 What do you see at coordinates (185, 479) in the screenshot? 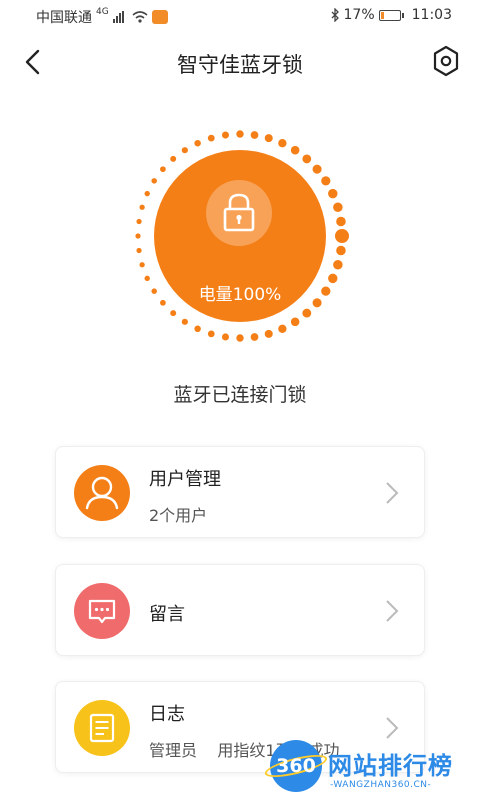
I see `card-title: 用户管理` at bounding box center [185, 479].